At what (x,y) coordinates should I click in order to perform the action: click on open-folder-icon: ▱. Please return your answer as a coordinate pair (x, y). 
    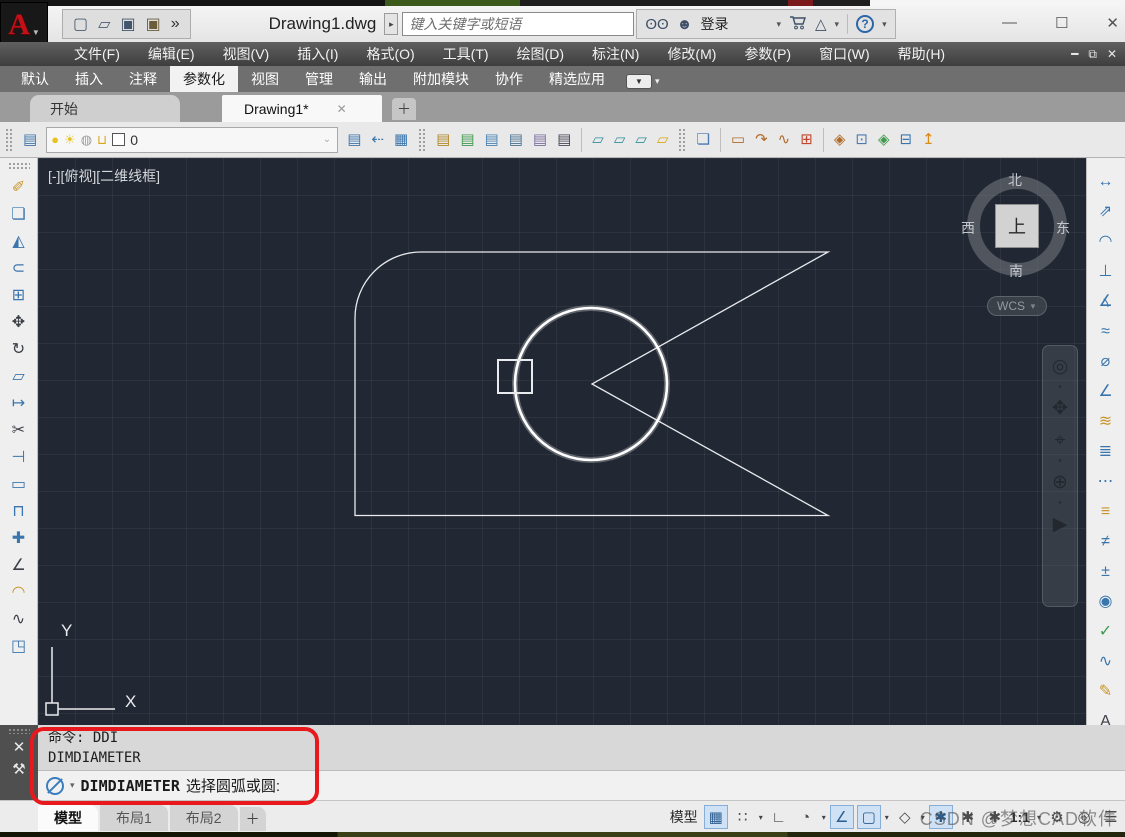
    Looking at the image, I should click on (104, 24).